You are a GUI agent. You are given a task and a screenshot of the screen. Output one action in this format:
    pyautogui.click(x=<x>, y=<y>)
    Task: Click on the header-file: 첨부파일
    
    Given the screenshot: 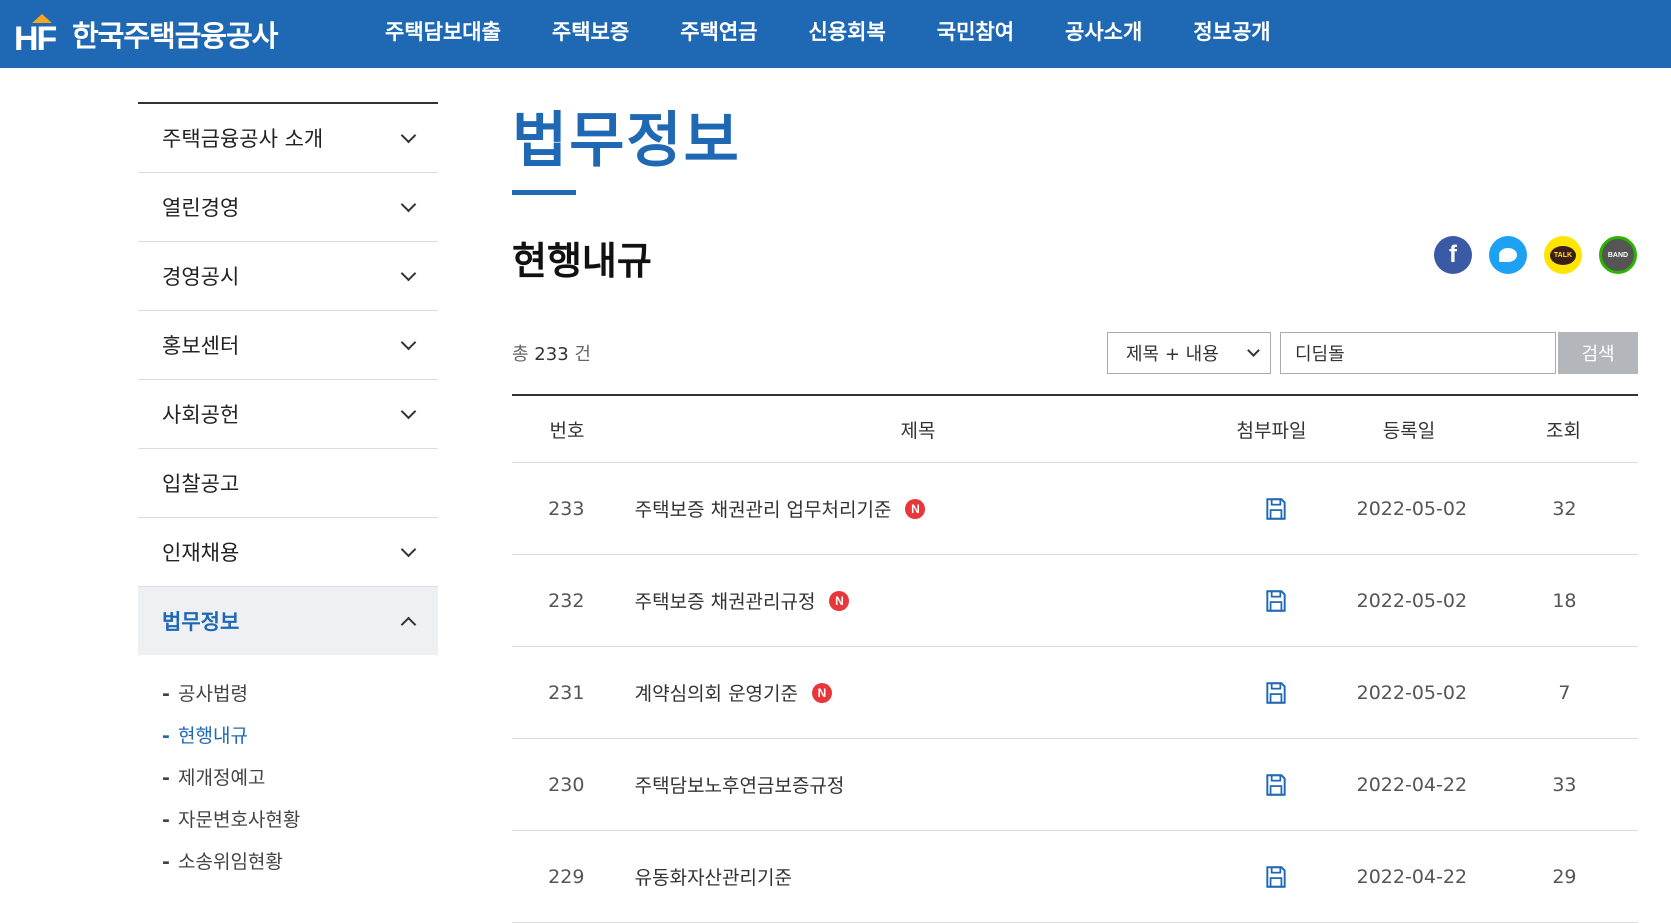 What is the action you would take?
    pyautogui.click(x=1271, y=430)
    